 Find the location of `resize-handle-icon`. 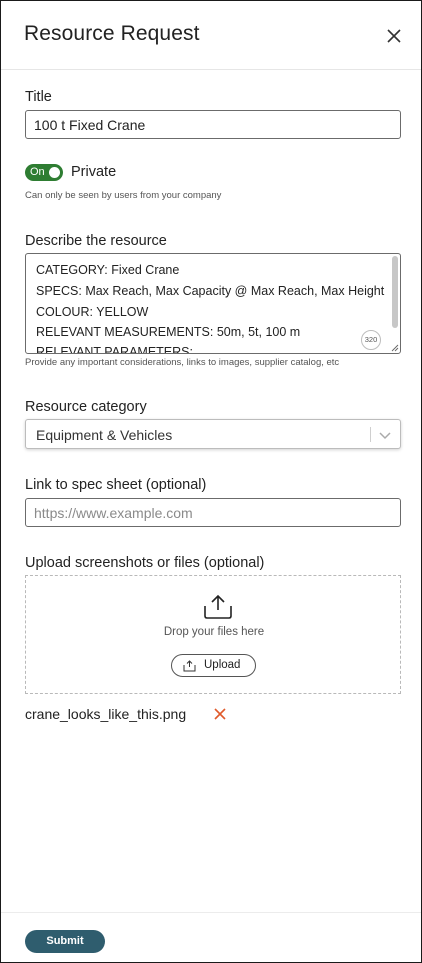

resize-handle-icon is located at coordinates (395, 348).